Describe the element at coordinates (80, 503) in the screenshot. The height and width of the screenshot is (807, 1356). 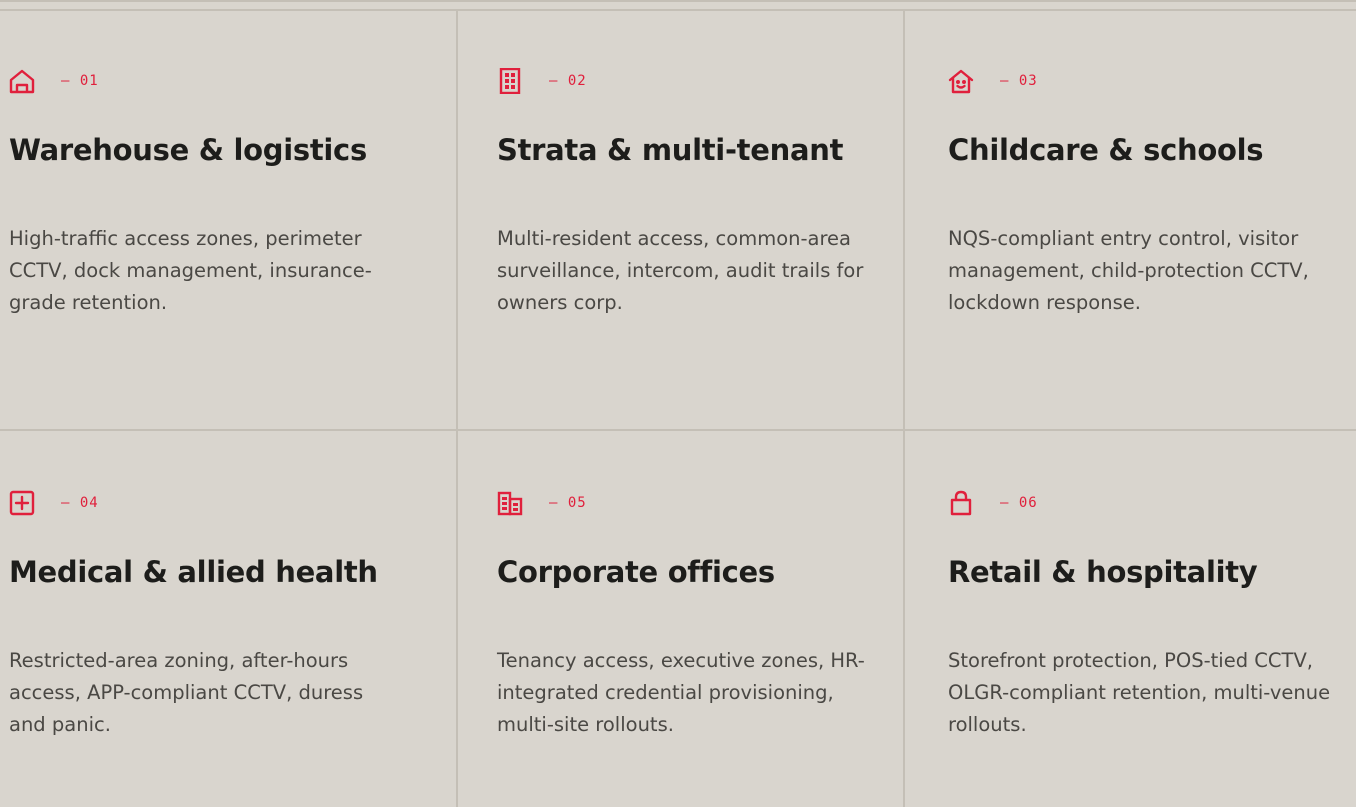
I see `card-number: — 04` at that location.